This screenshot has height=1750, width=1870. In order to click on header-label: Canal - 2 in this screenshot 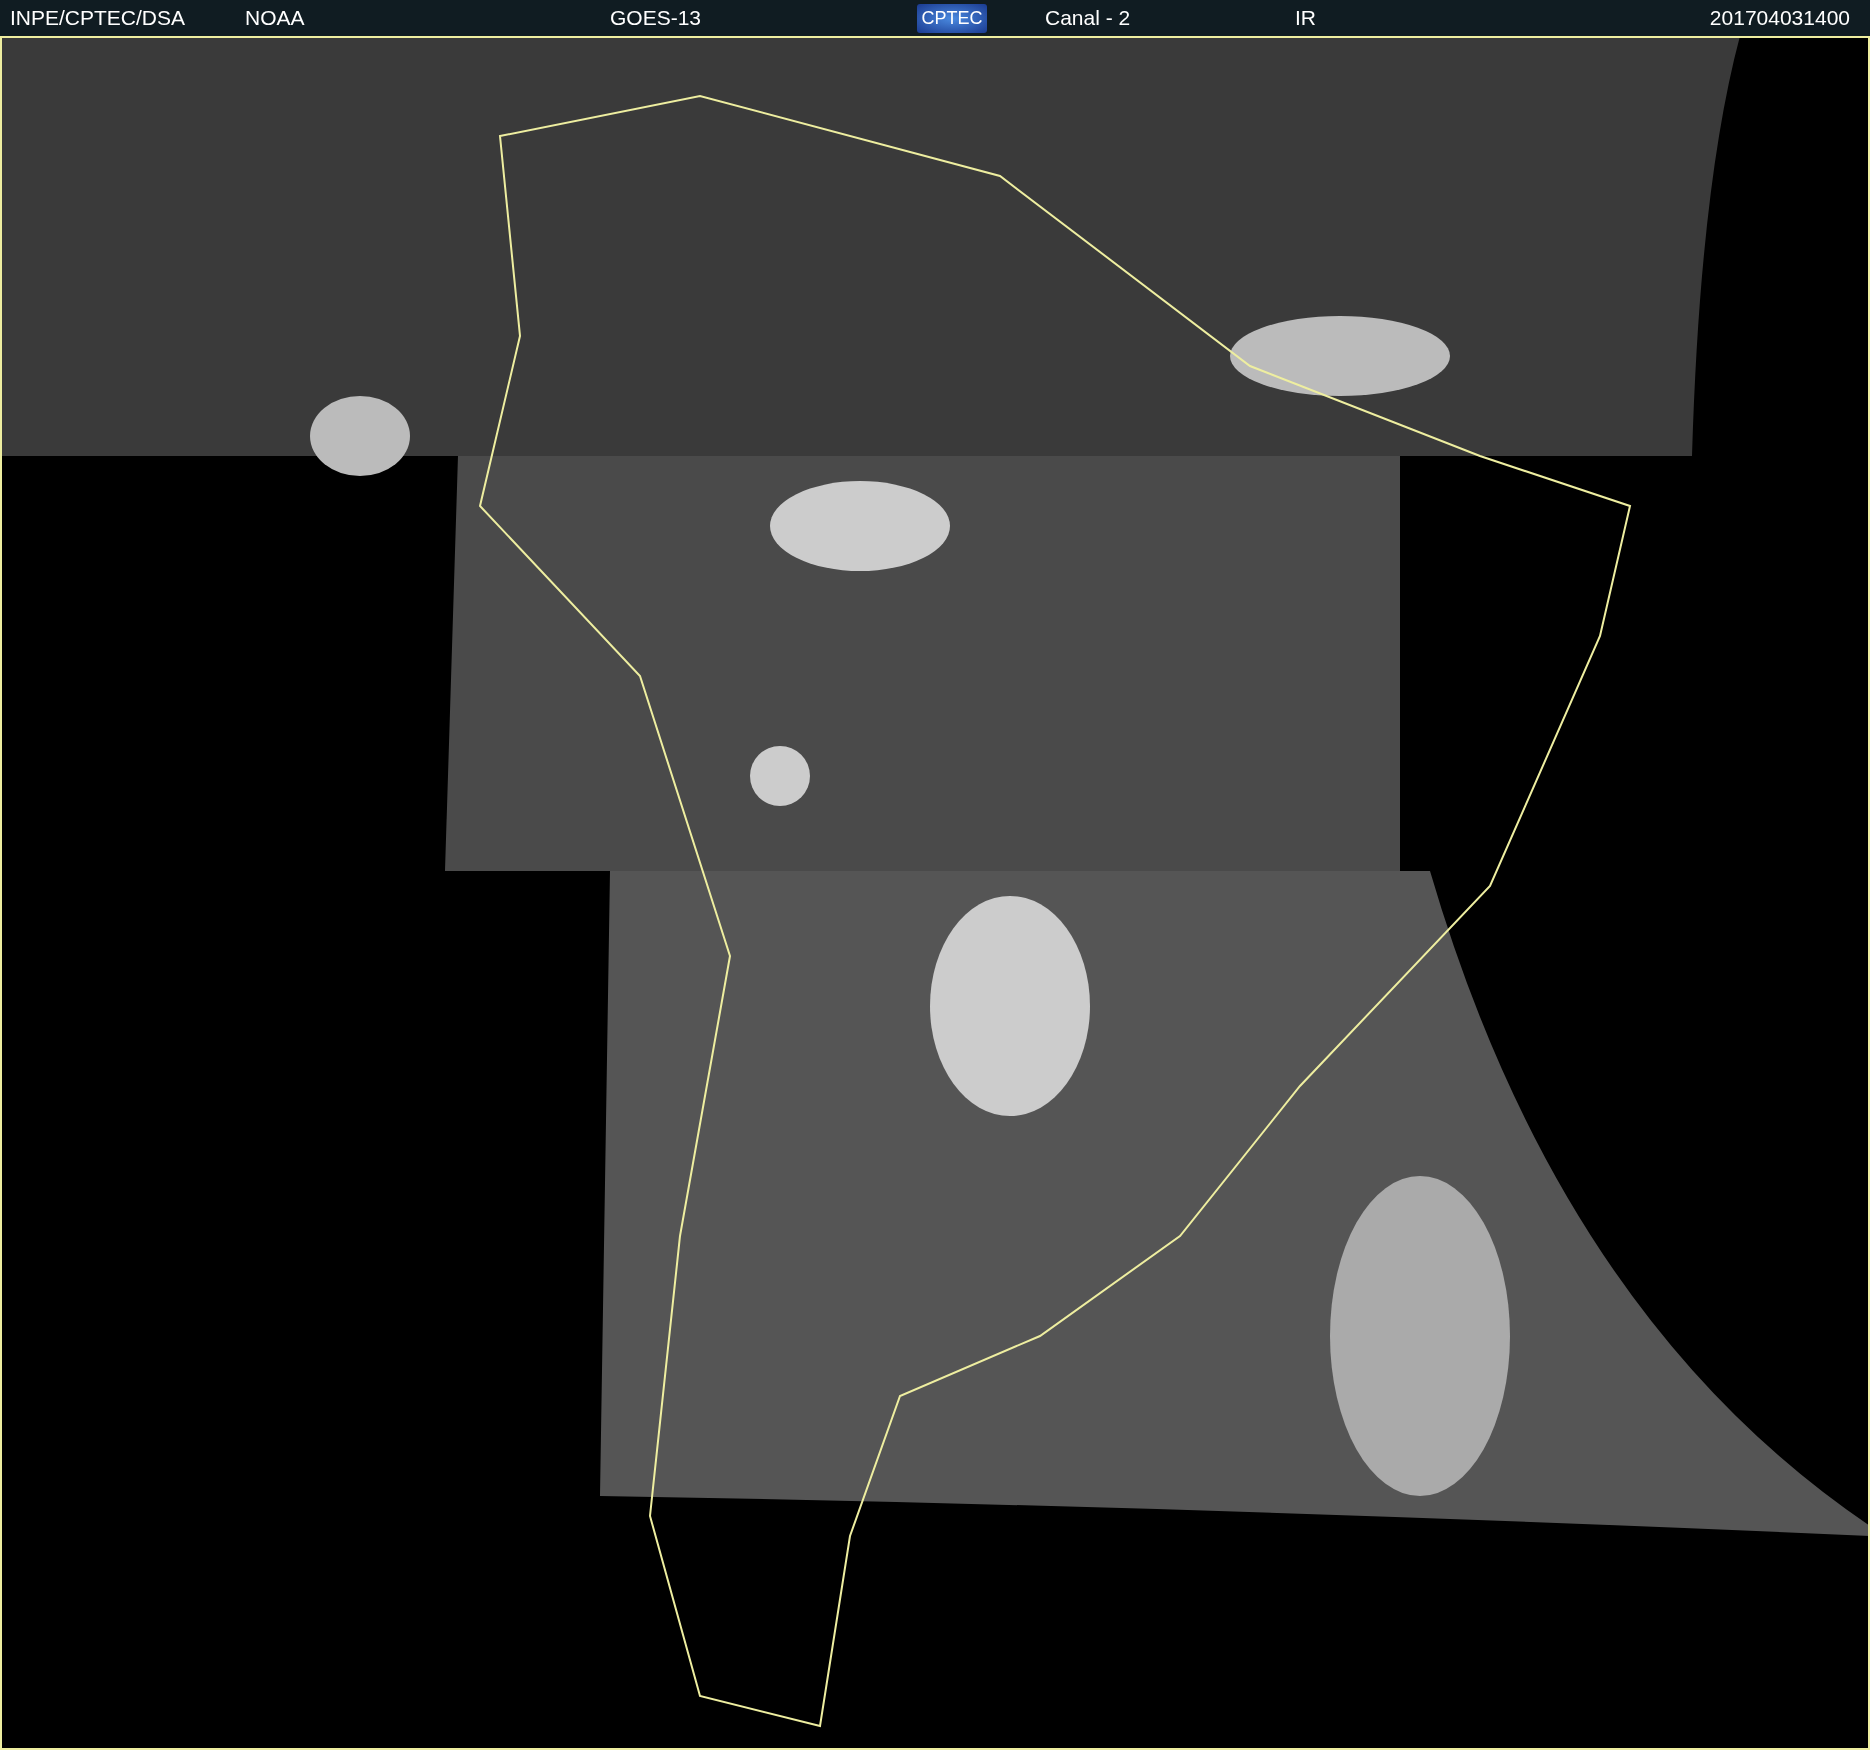, I will do `click(1087, 18)`.